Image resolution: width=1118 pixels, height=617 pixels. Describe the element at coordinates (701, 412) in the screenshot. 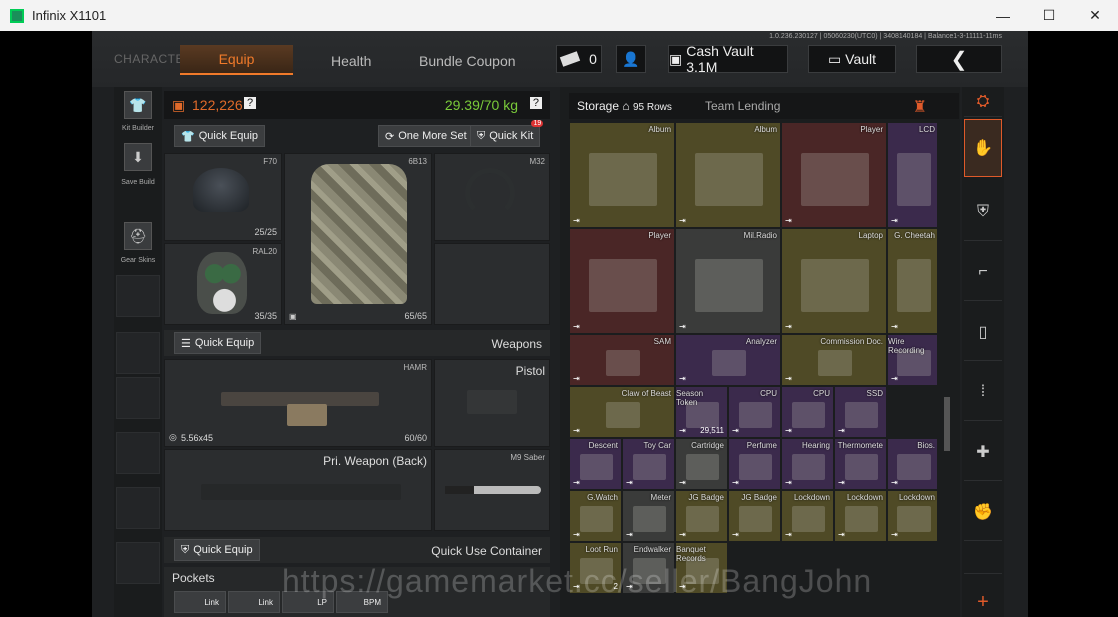

I see `storage-item: Season Token ⇥ 29,511` at that location.